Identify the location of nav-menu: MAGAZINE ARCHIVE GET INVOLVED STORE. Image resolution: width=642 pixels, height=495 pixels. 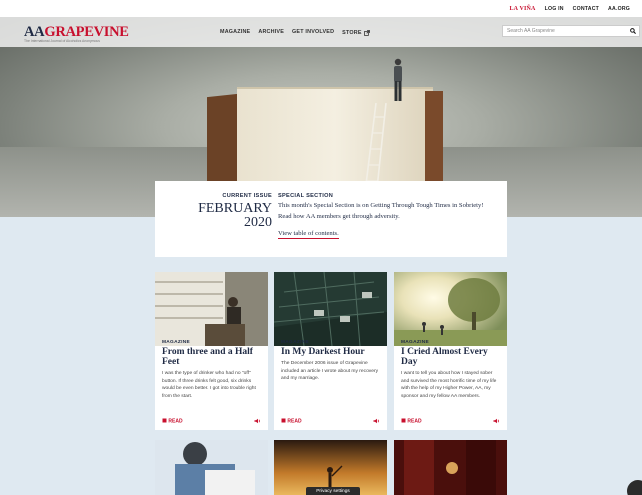
(295, 32).